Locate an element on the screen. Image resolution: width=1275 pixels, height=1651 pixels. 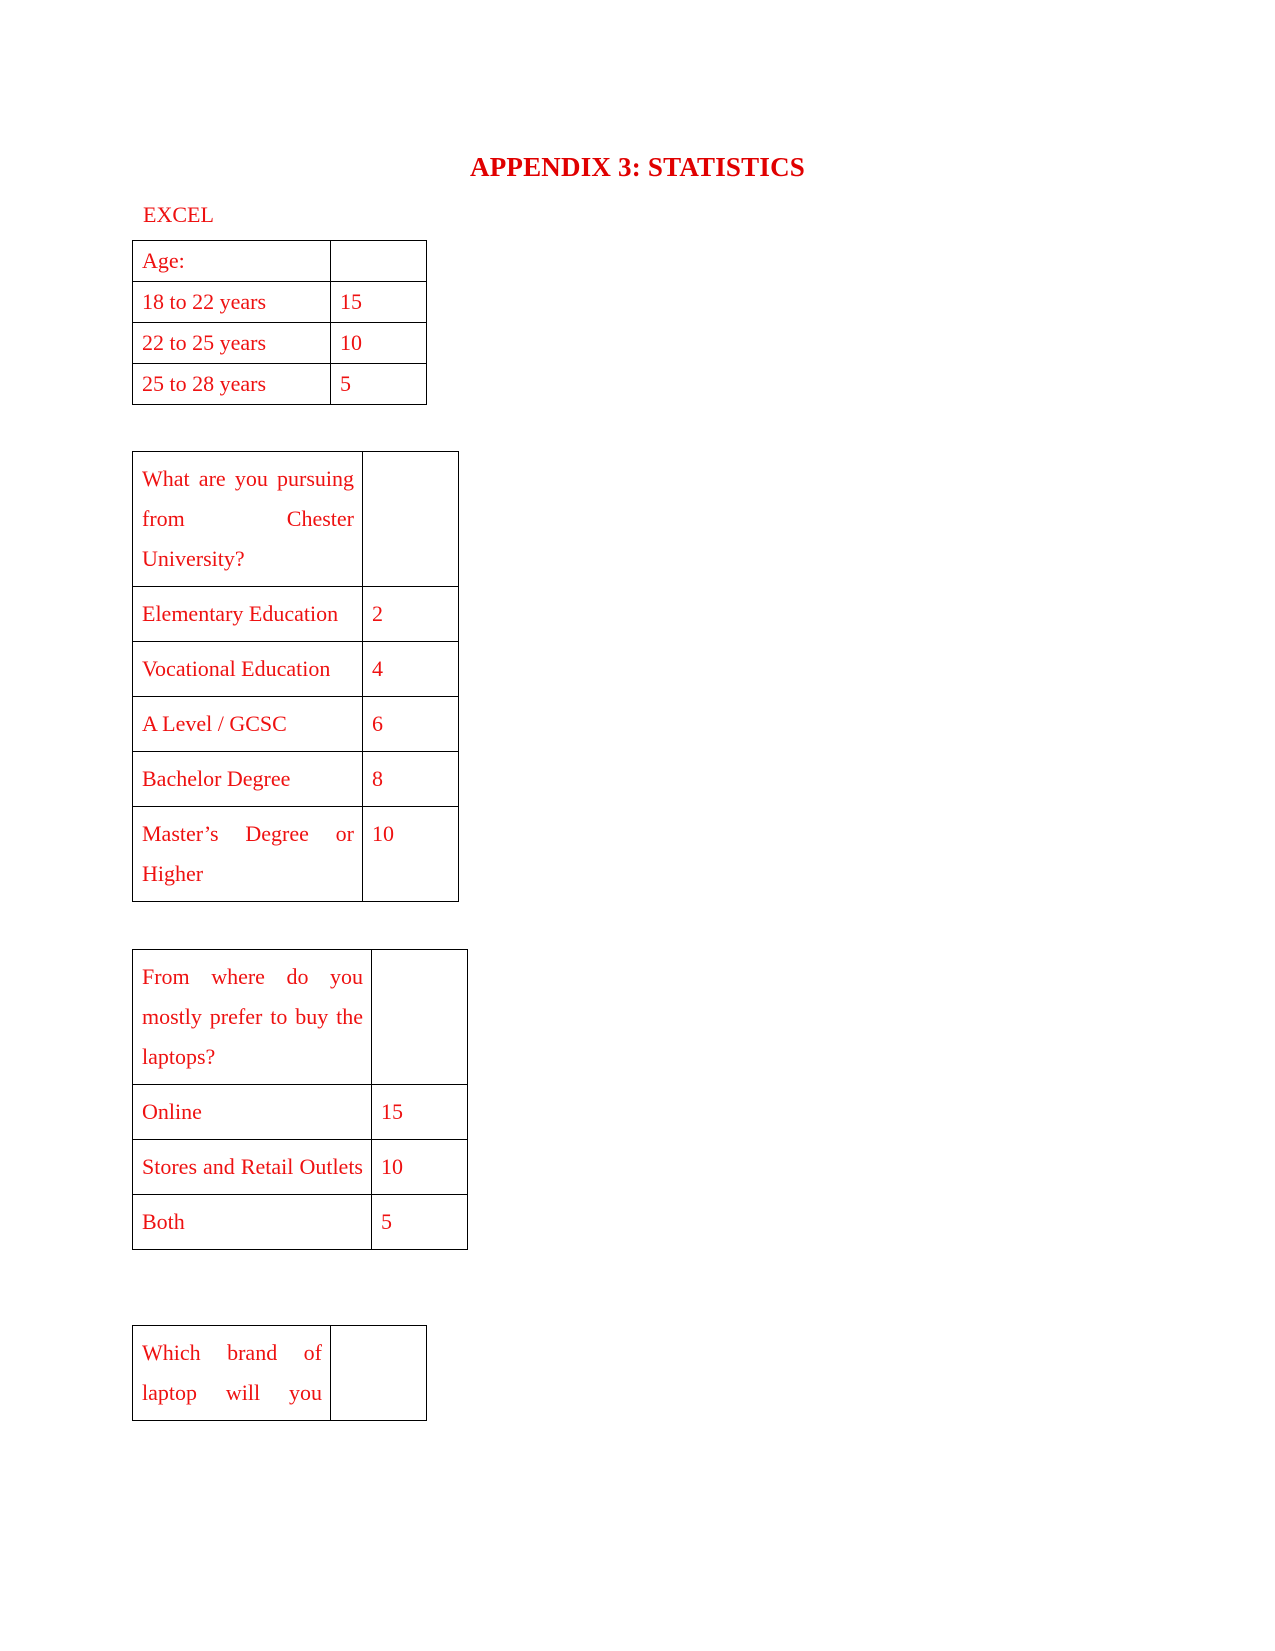
table-row: Bachelor Degree 8 is located at coordinates (295, 779).